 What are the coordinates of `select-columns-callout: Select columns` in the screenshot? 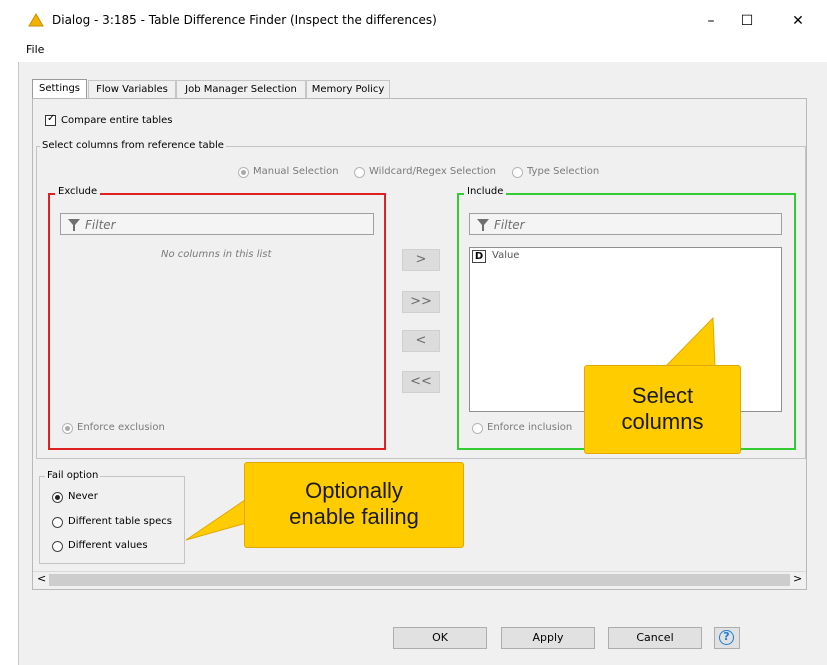 It's located at (662, 409).